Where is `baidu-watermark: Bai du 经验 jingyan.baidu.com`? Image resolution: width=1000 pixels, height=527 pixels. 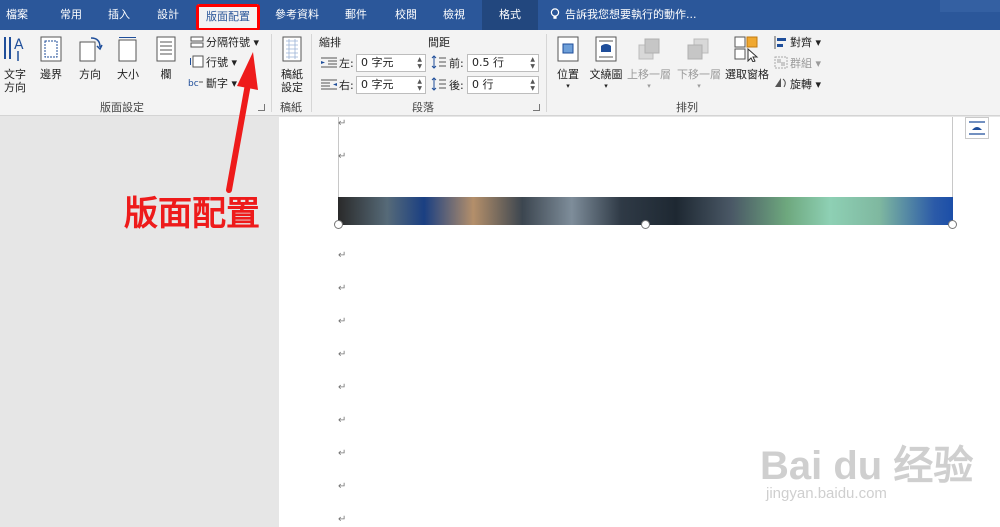 baidu-watermark: Bai du 经验 jingyan.baidu.com is located at coordinates (866, 473).